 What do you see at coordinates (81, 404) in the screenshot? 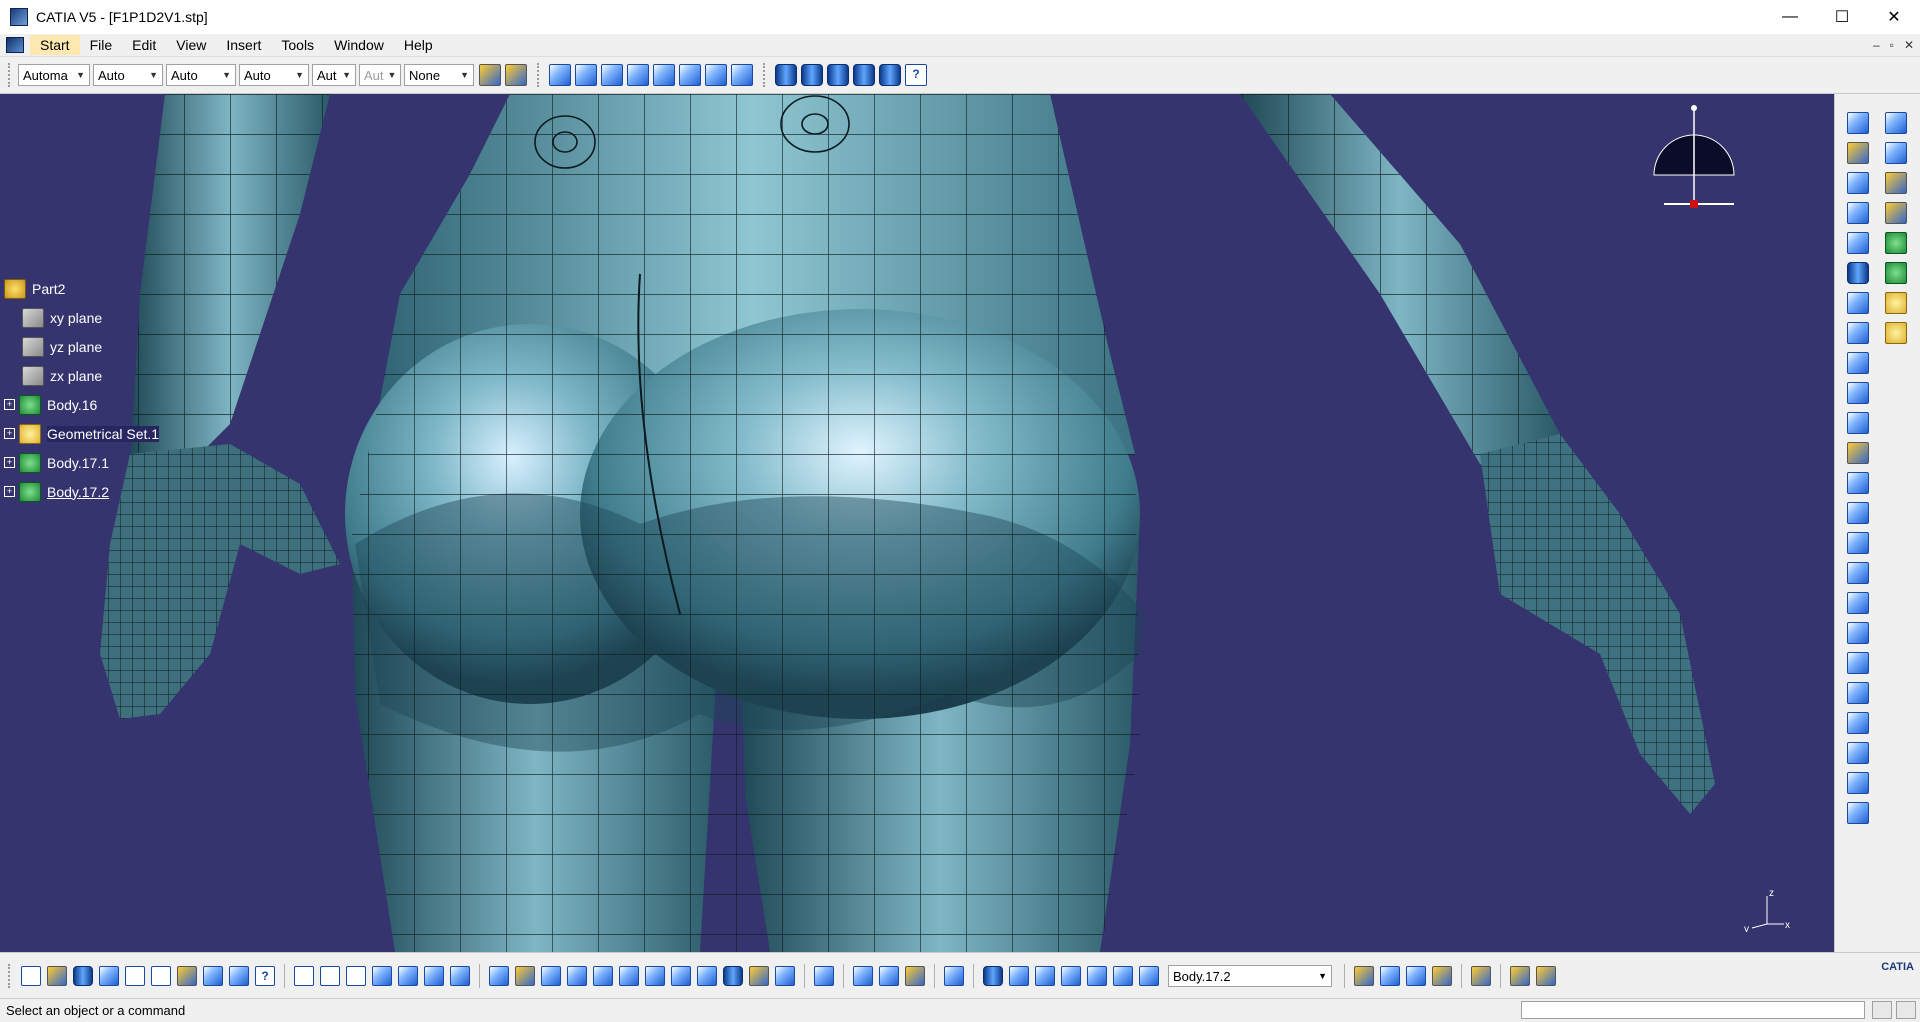
I see `tree-node-body-16: + Body.16` at bounding box center [81, 404].